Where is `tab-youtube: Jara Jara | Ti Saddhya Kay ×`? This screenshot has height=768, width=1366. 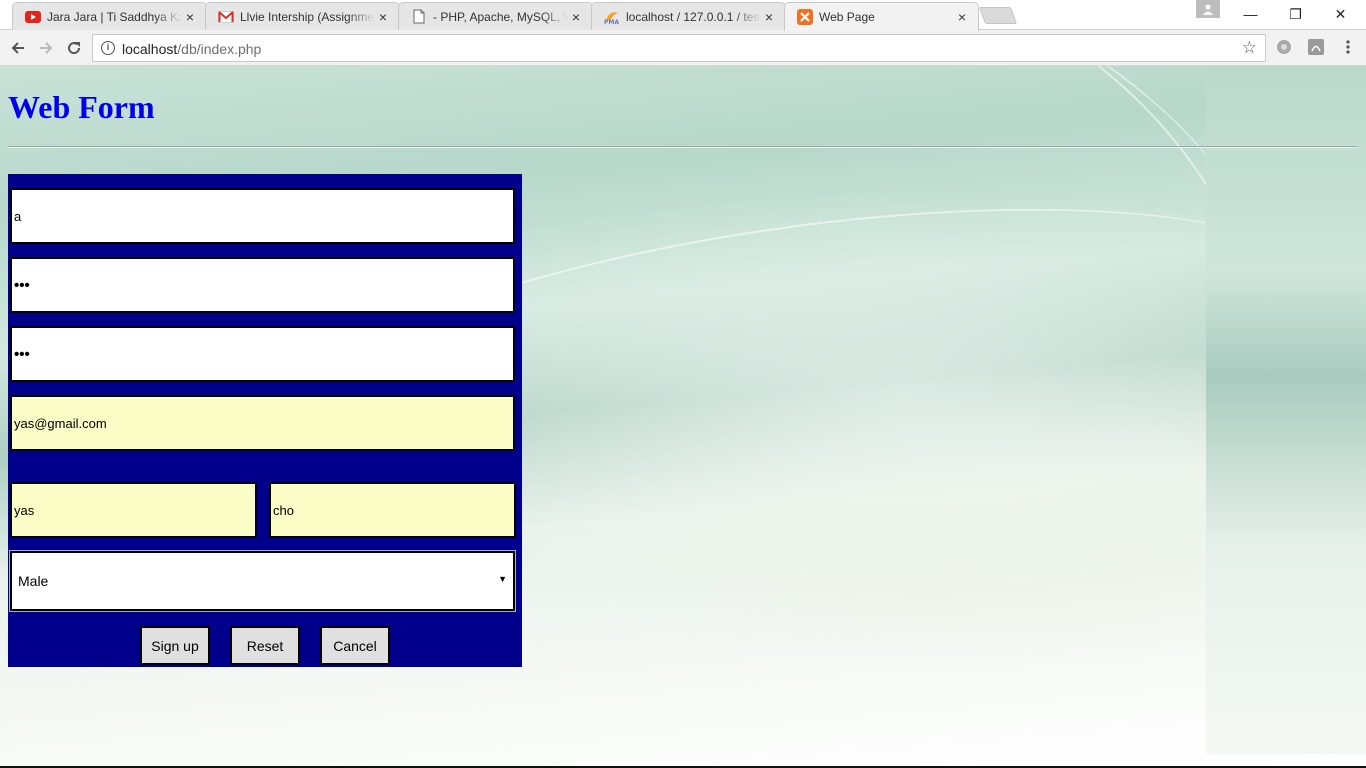 tab-youtube: Jara Jara | Ti Saddhya Kay × is located at coordinates (109, 16).